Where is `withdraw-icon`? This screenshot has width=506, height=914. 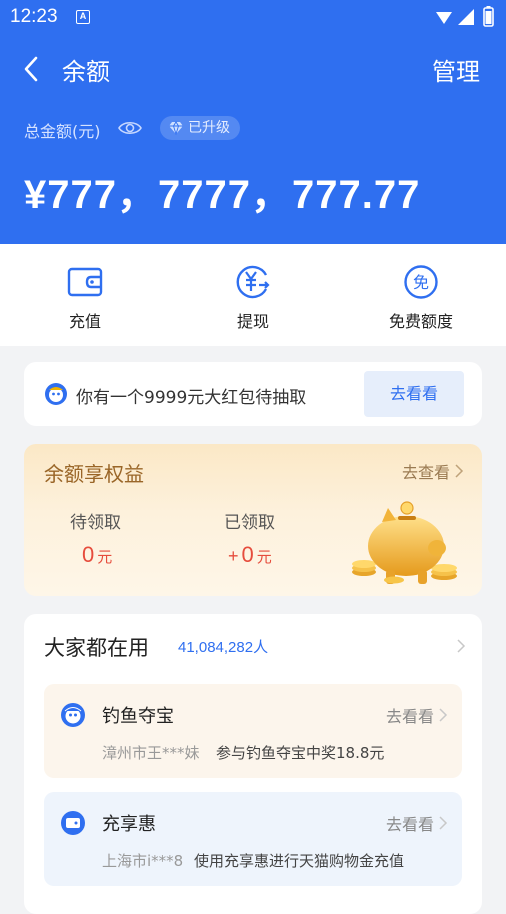
withdraw-icon is located at coordinates (253, 282).